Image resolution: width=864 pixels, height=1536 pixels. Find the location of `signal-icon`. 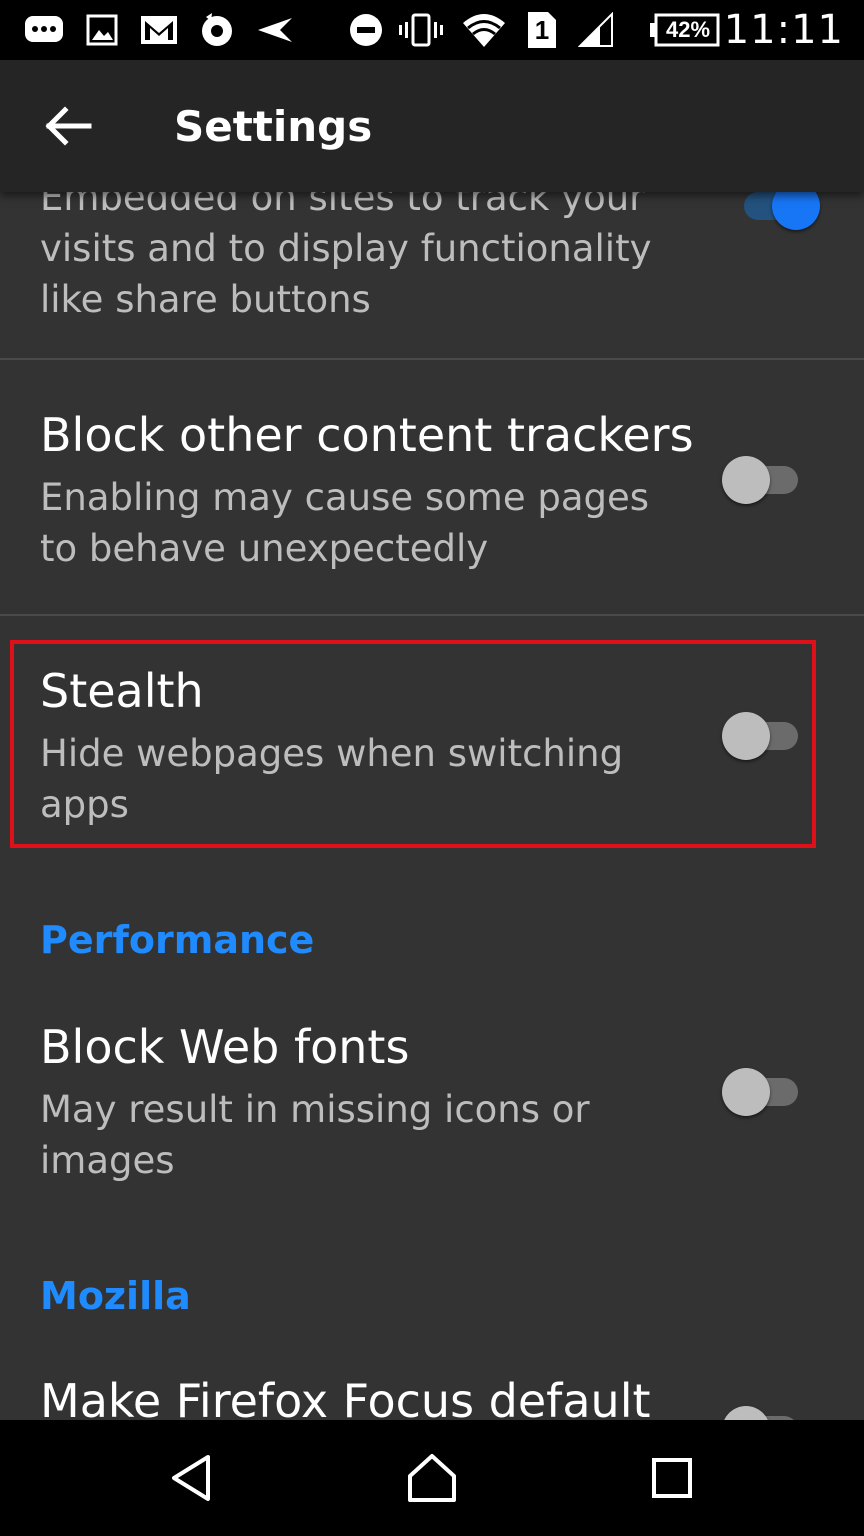

signal-icon is located at coordinates (596, 30).